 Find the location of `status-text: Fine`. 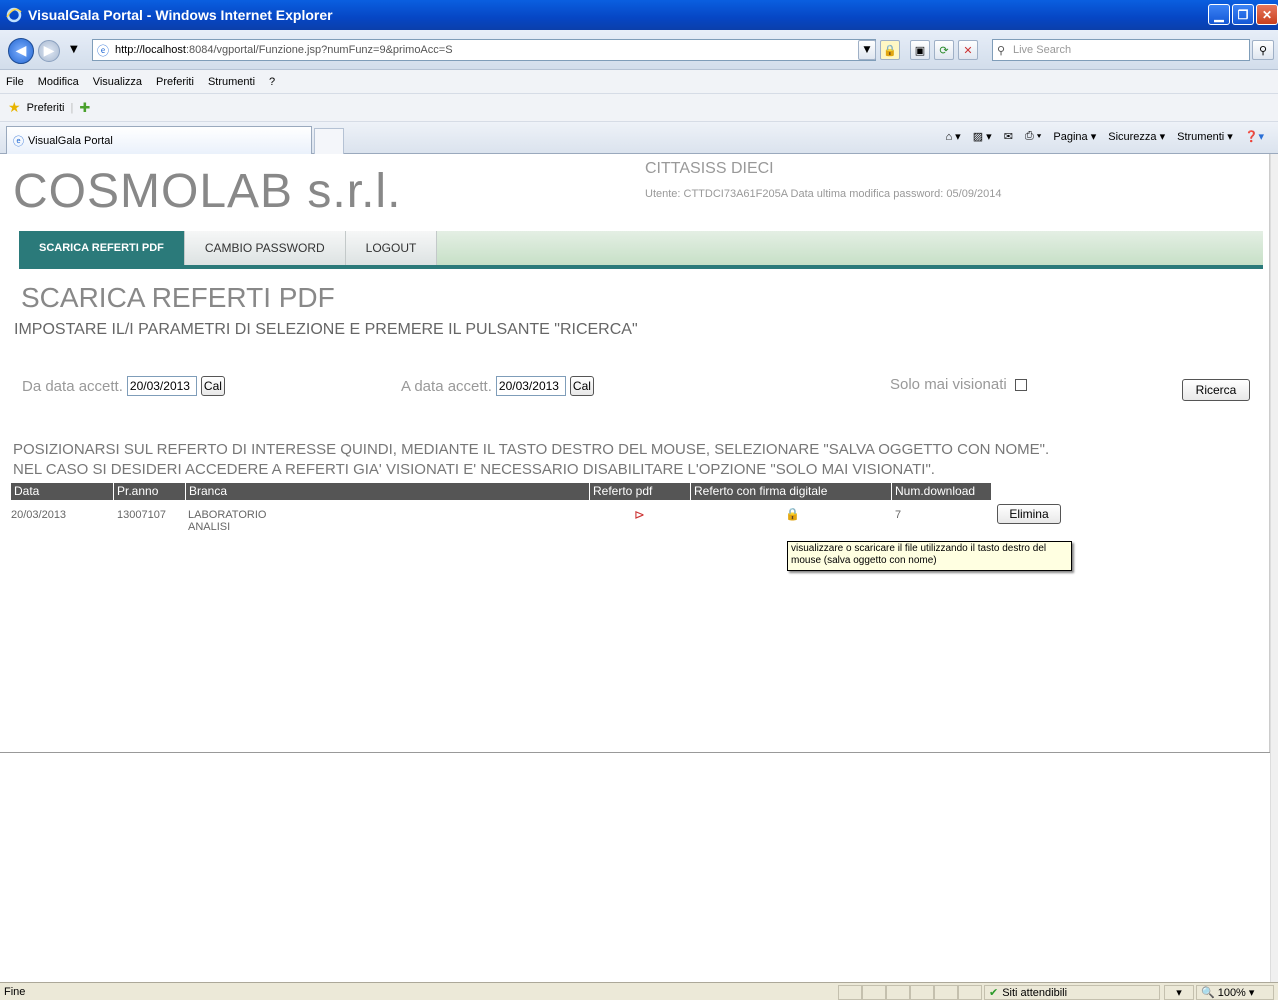

status-text: Fine is located at coordinates (15, 991).